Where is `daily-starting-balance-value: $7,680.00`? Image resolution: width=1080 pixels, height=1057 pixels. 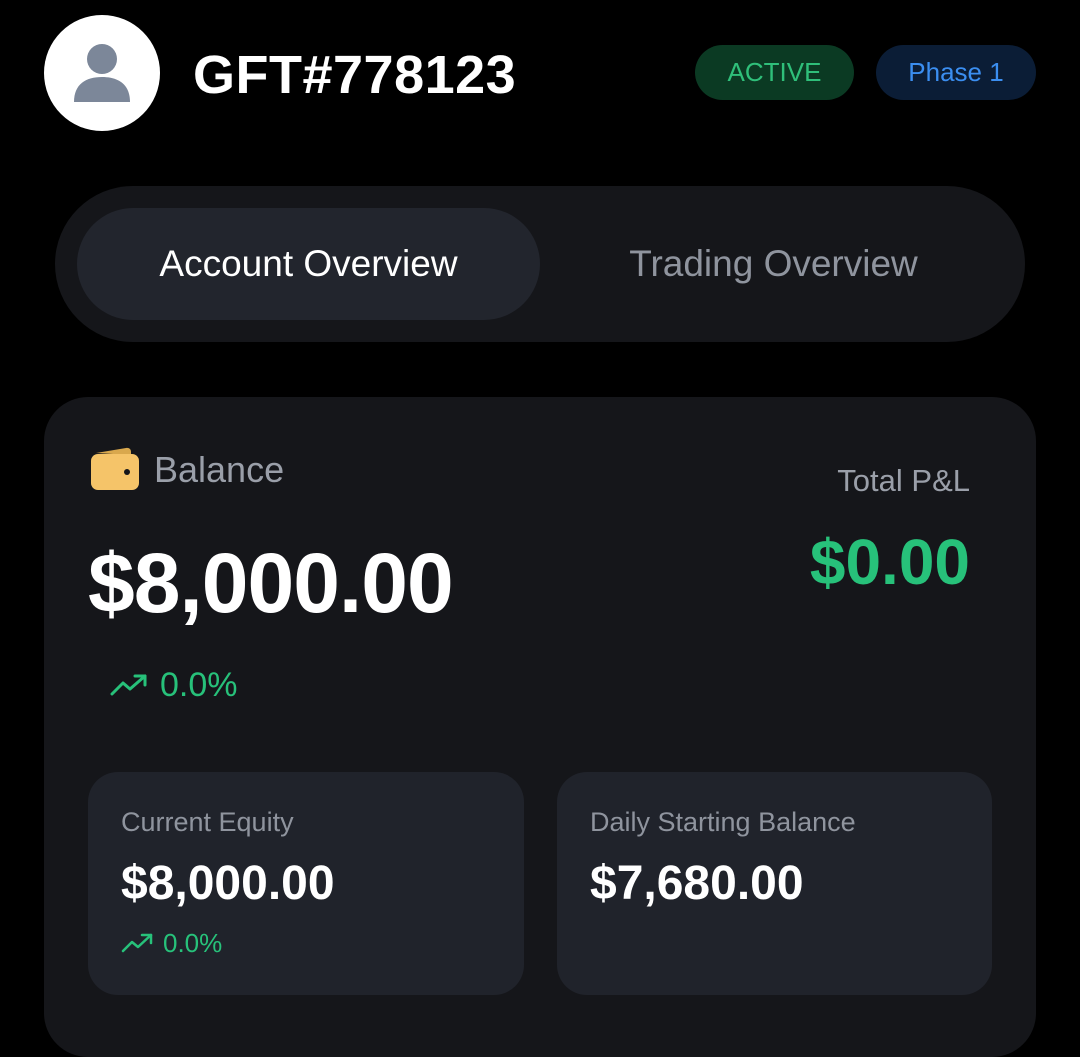 daily-starting-balance-value: $7,680.00 is located at coordinates (697, 883).